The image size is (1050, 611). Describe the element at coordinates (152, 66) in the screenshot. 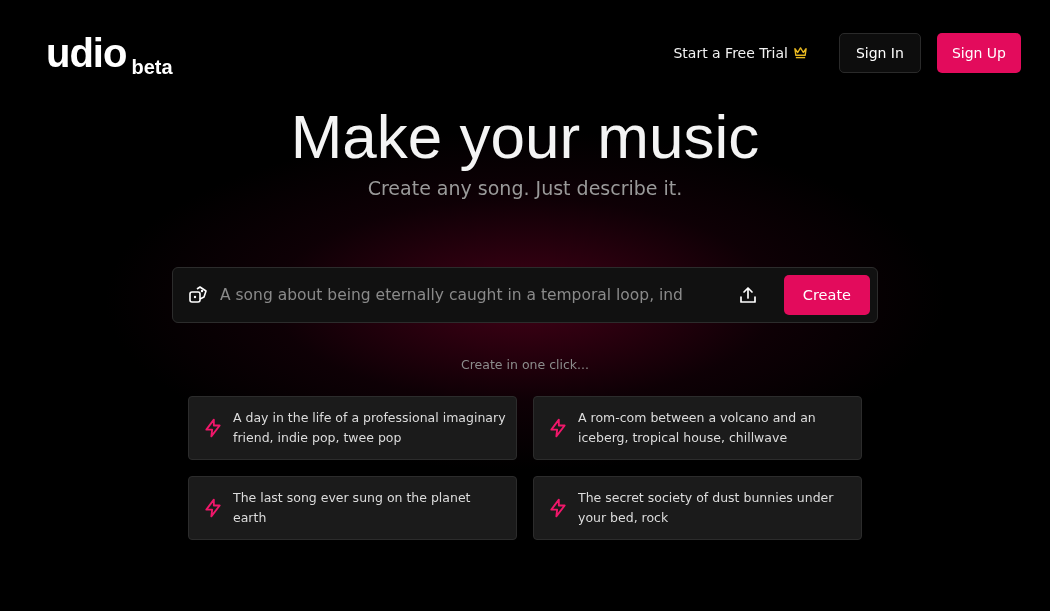

I see `beta-label: beta` at that location.